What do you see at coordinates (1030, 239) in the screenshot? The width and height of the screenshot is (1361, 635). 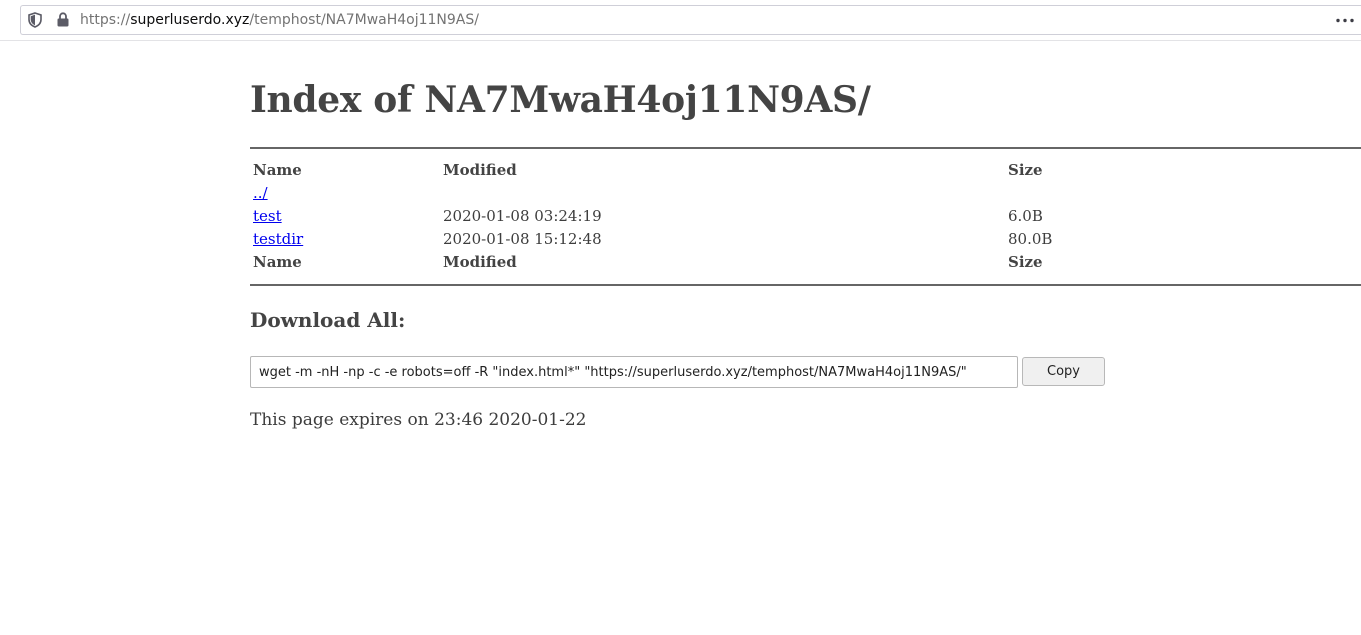 I see `size-testdir: 80.0B` at bounding box center [1030, 239].